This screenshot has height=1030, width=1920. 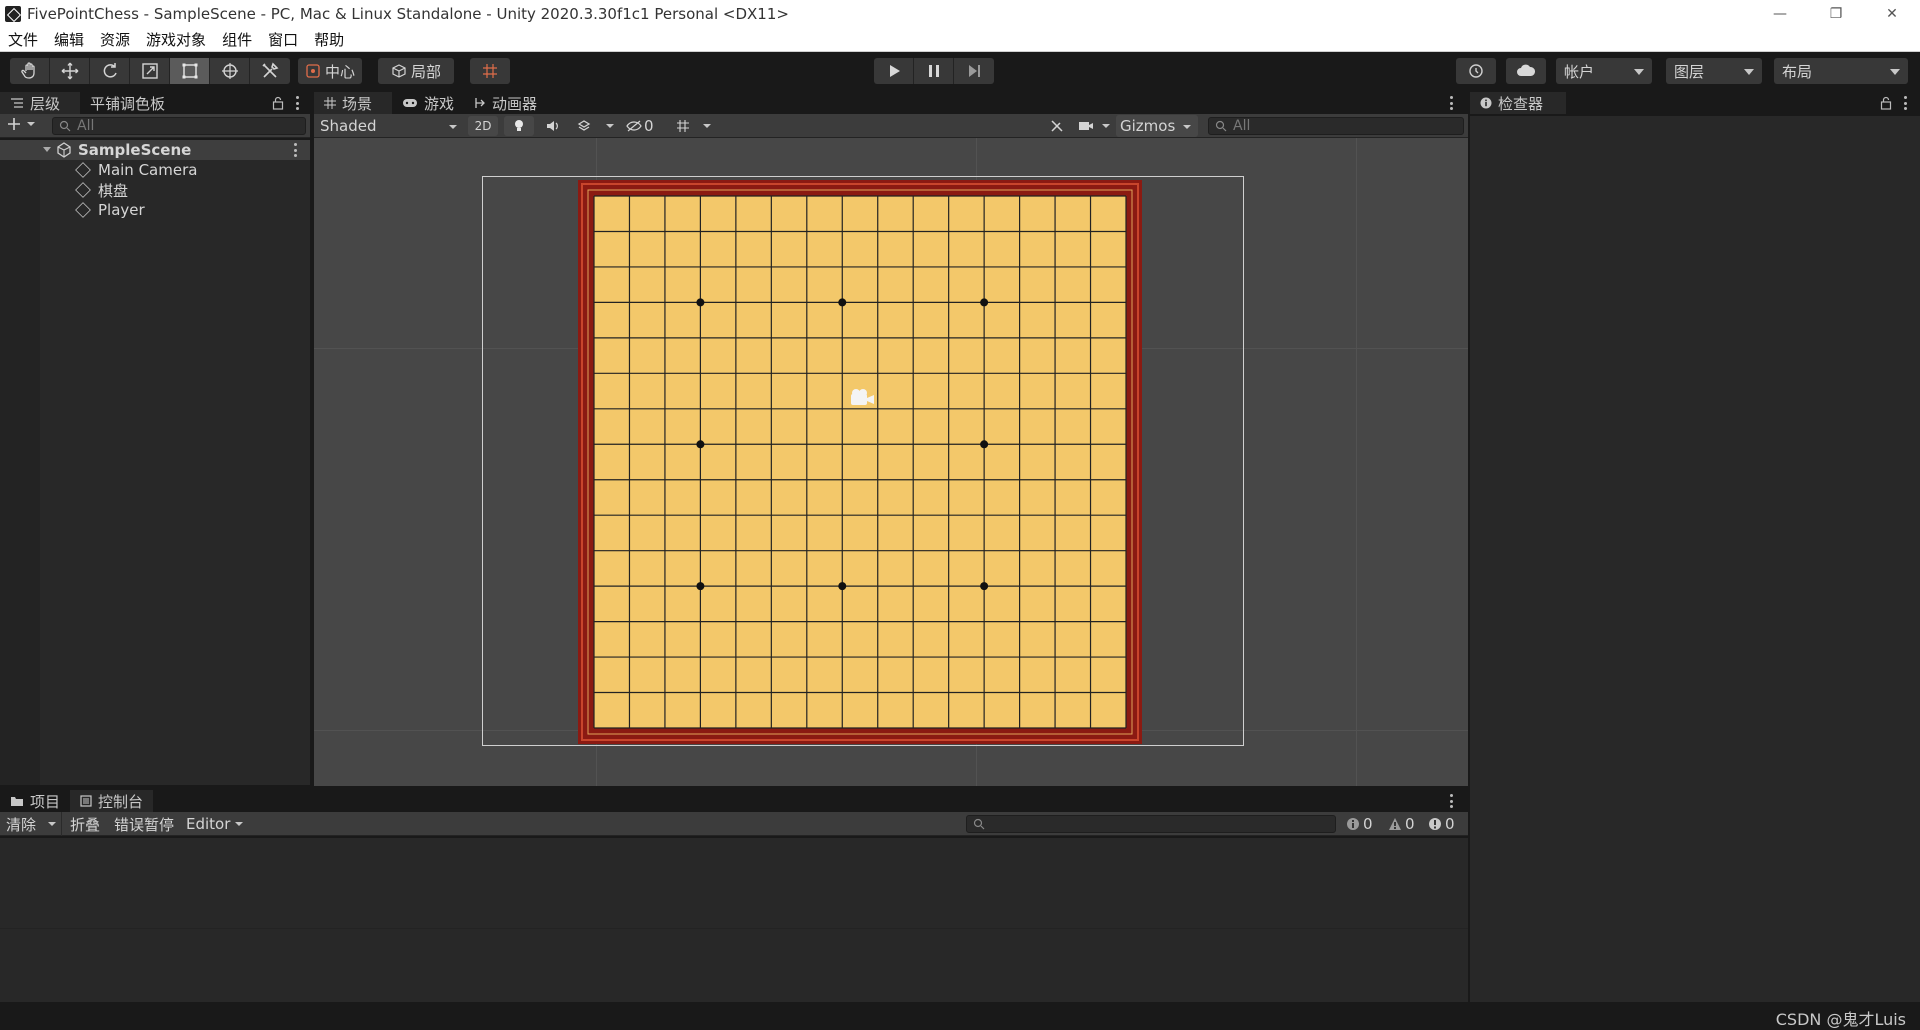 What do you see at coordinates (1452, 801) in the screenshot?
I see `console-menu-icon` at bounding box center [1452, 801].